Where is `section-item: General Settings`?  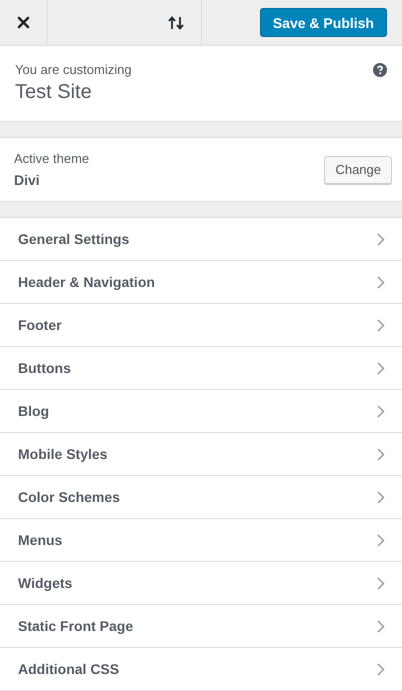 section-item: General Settings is located at coordinates (201, 239).